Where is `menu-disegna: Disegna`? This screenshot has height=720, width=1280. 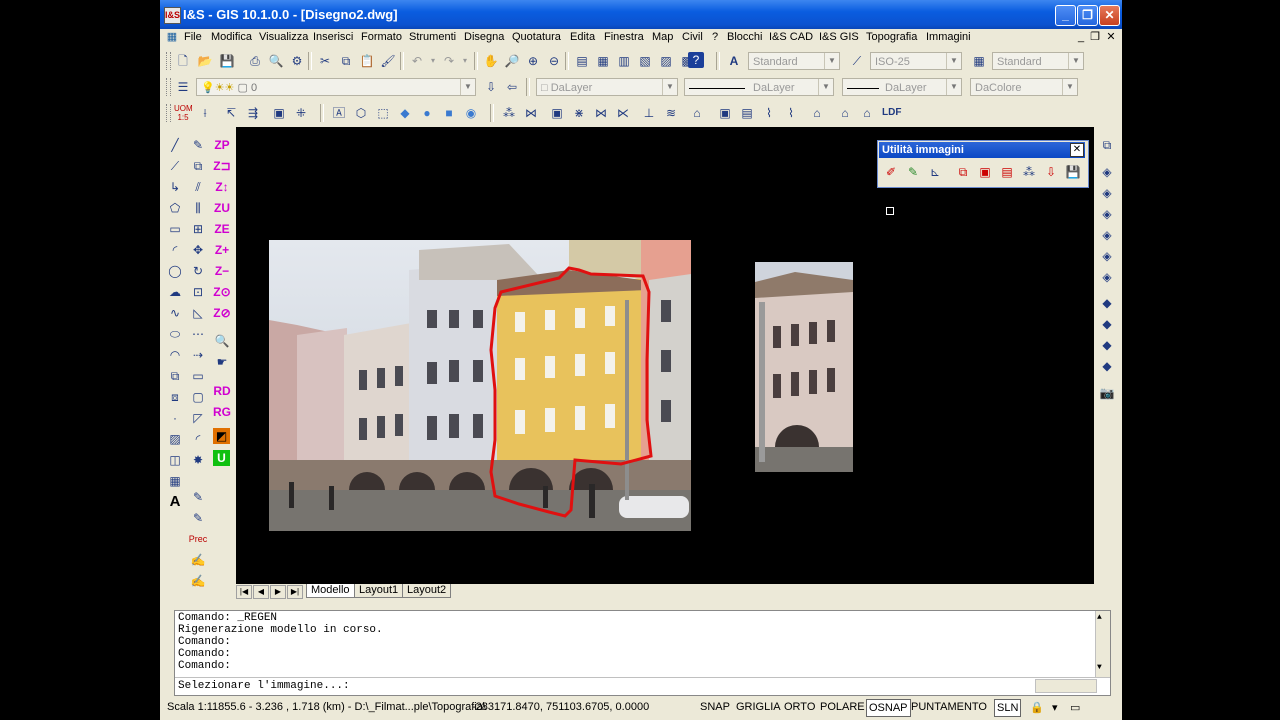 menu-disegna: Disegna is located at coordinates (484, 37).